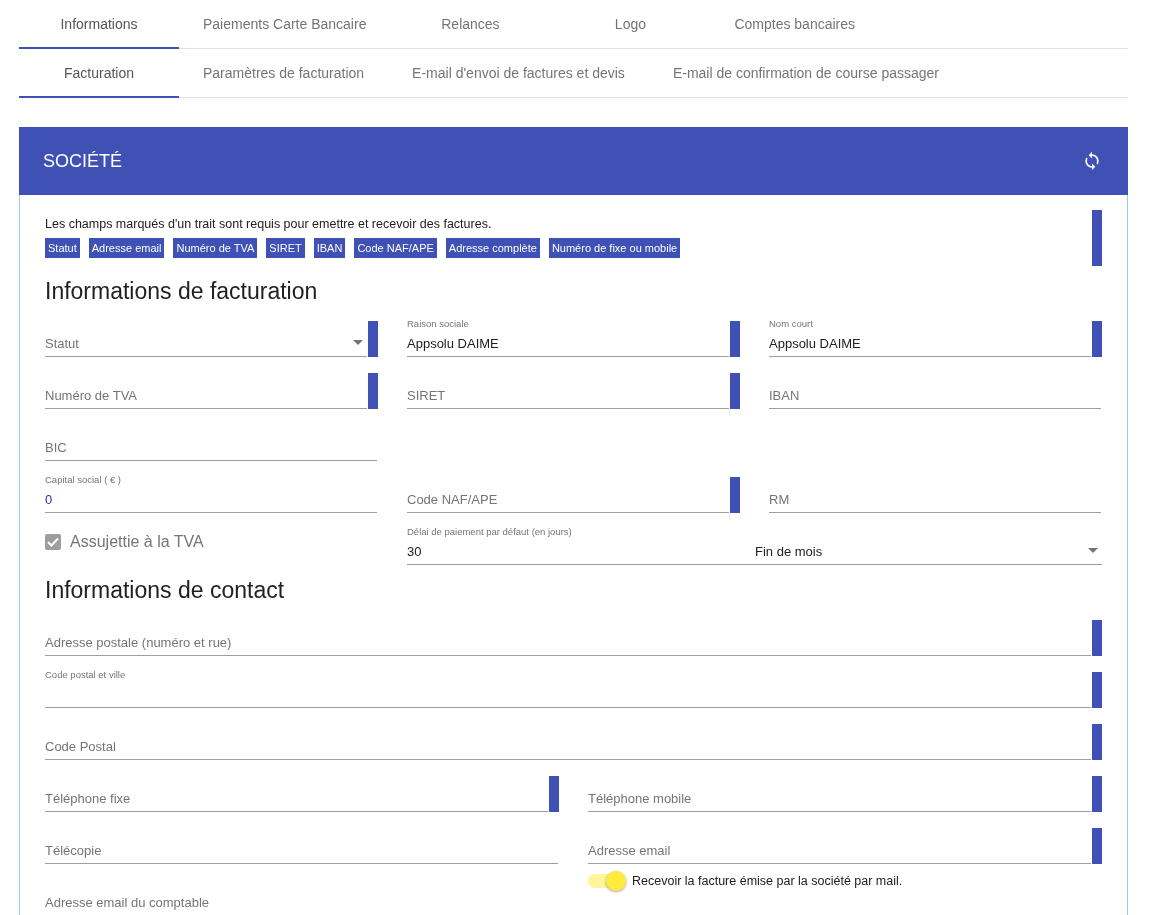 This screenshot has height=915, width=1149. Describe the element at coordinates (56, 447) in the screenshot. I see `field-label: BIC` at that location.